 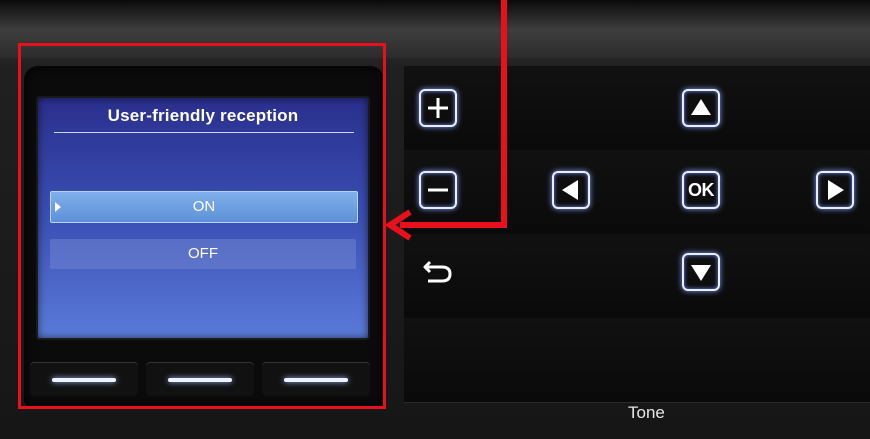 I want to click on ok-button: OK, so click(x=701, y=190).